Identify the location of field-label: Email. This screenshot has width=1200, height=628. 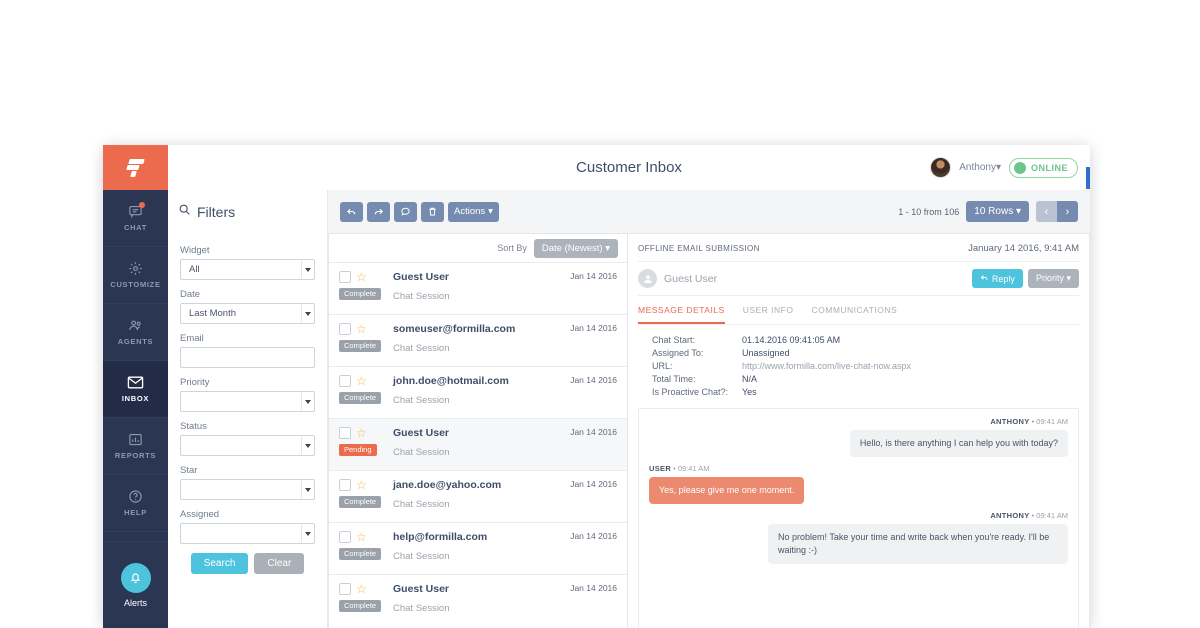
(192, 338).